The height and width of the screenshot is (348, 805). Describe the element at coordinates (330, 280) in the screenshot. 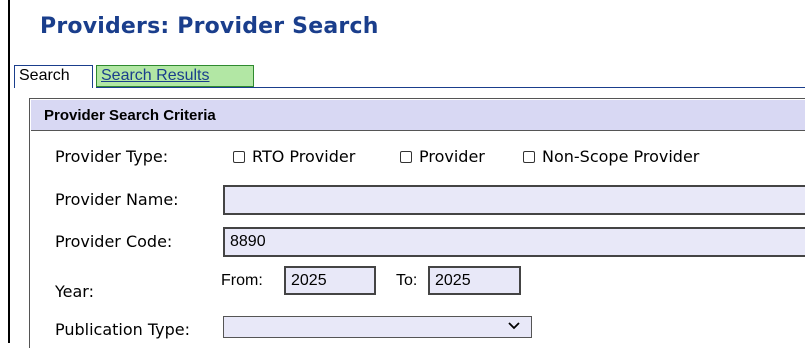

I see `year-from-input: 2025` at that location.